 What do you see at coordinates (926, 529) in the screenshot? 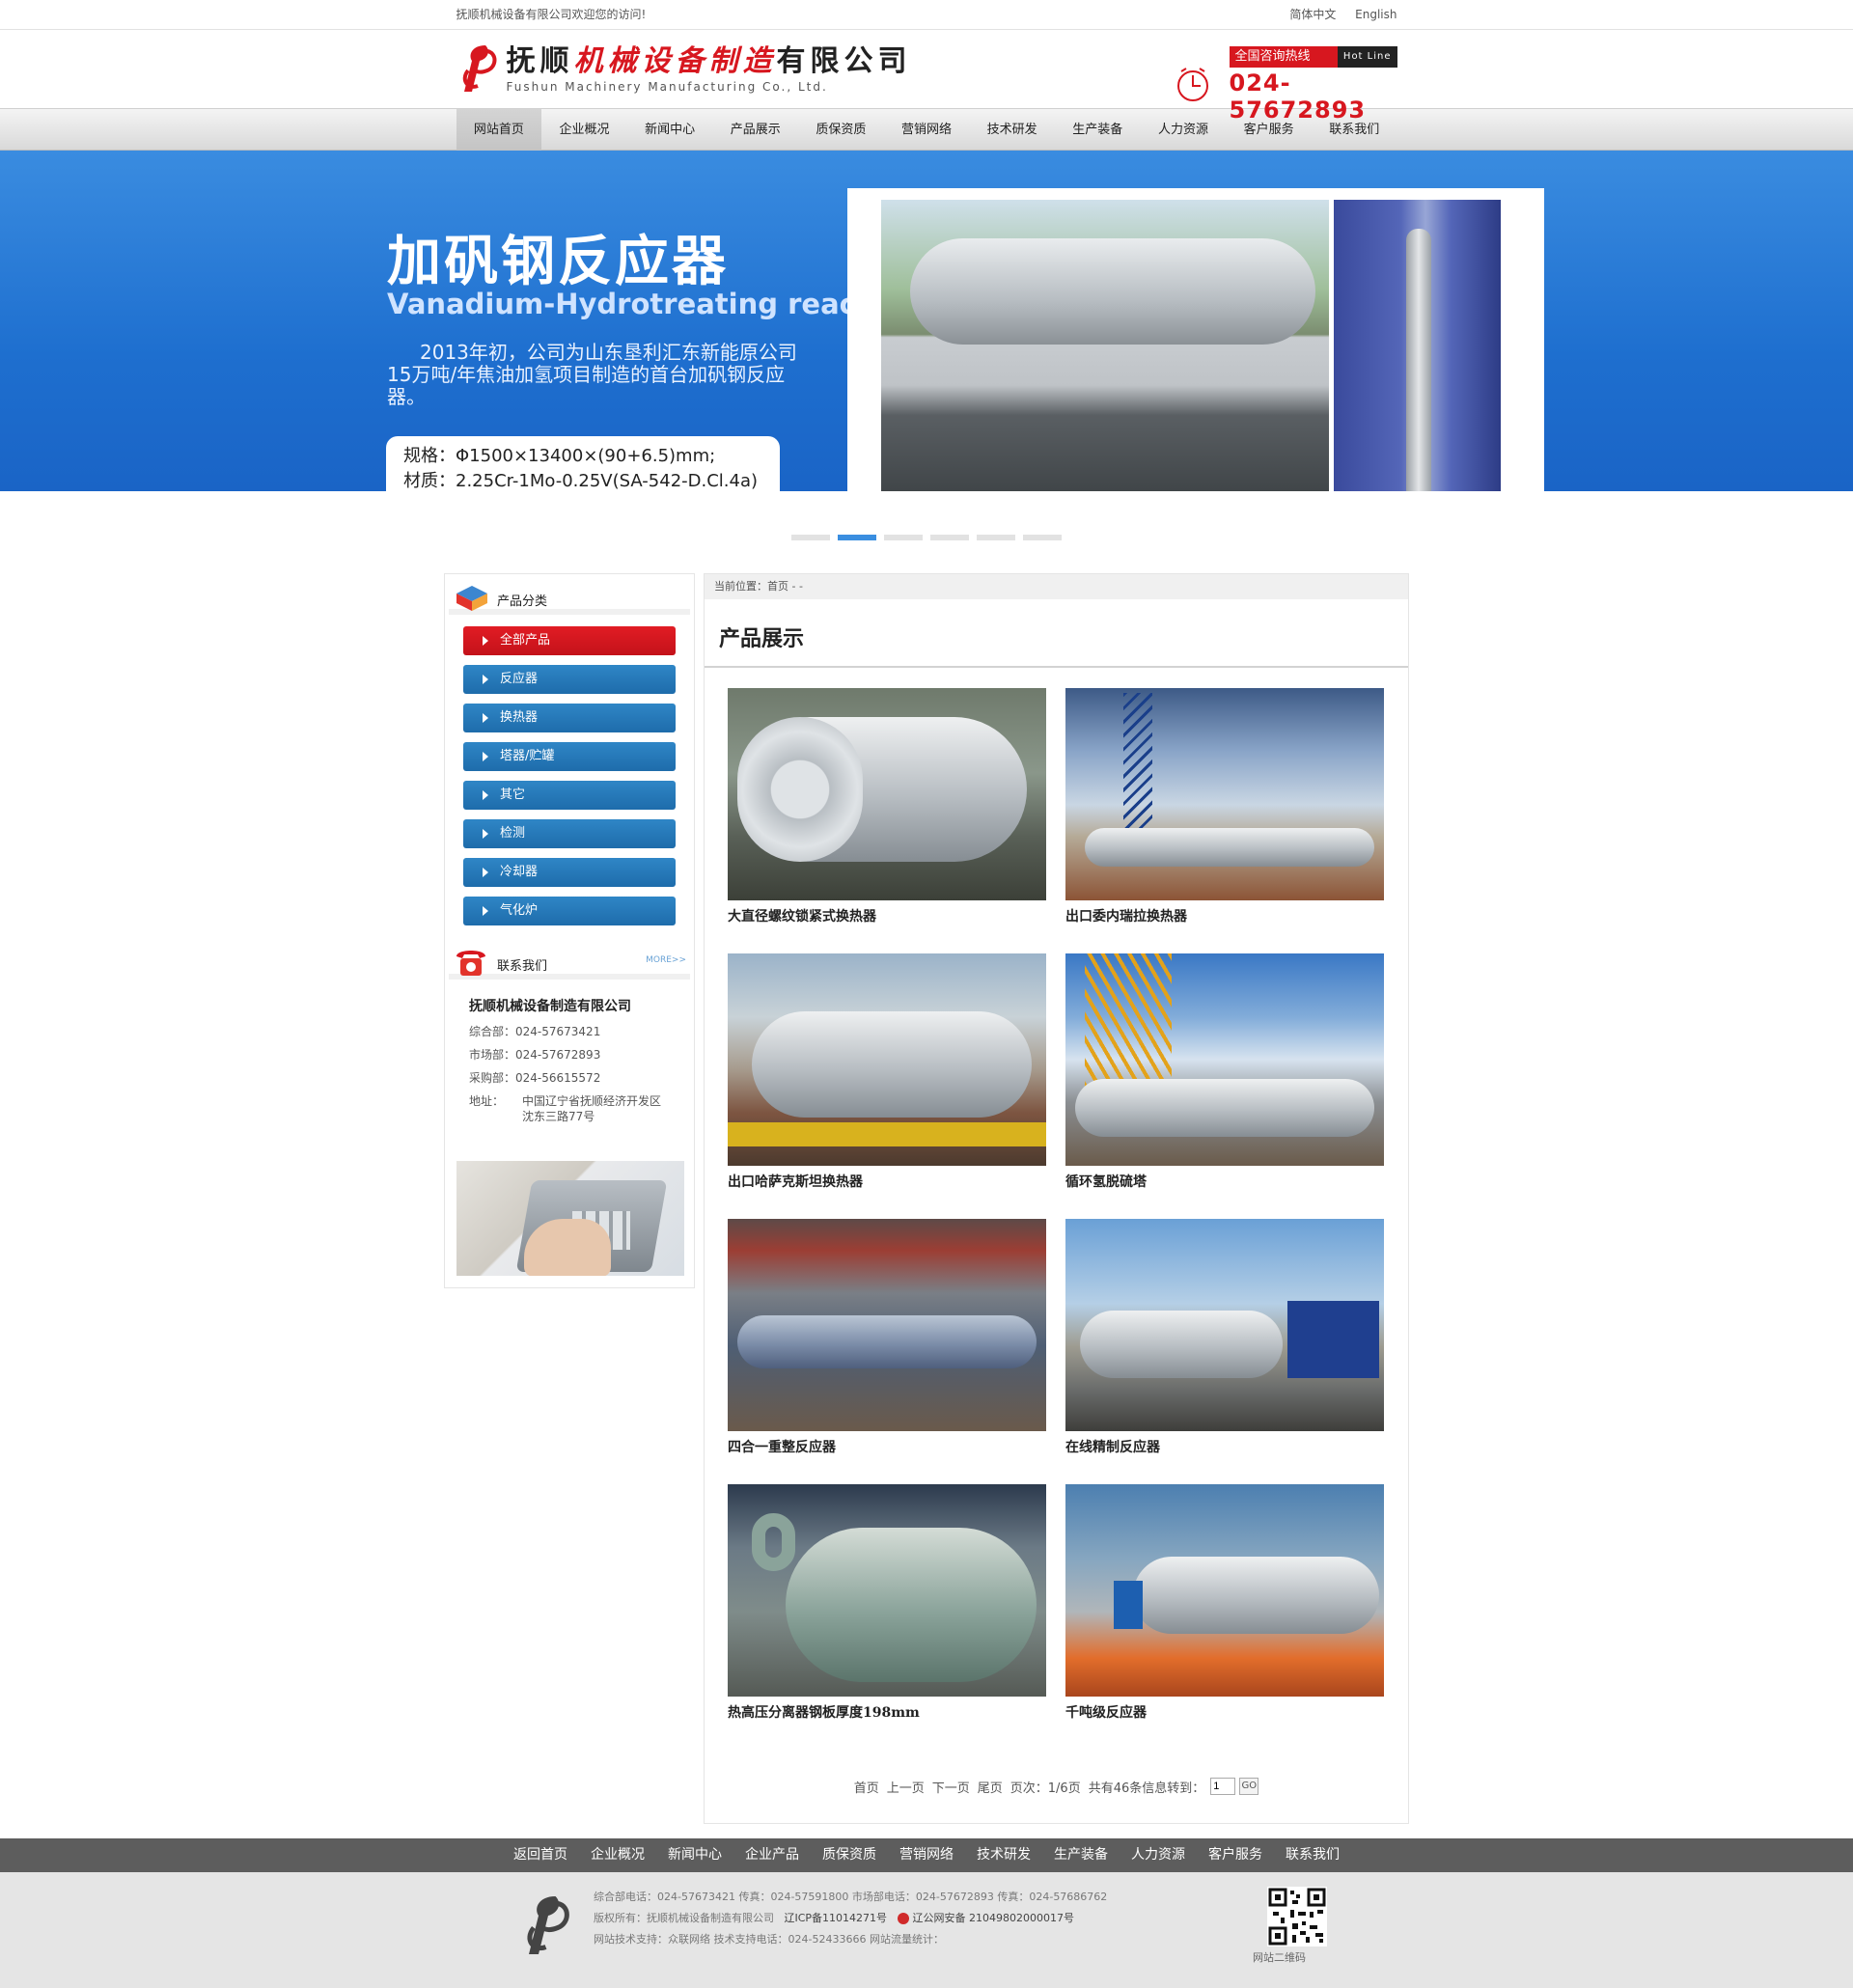
I see `slider-dots` at bounding box center [926, 529].